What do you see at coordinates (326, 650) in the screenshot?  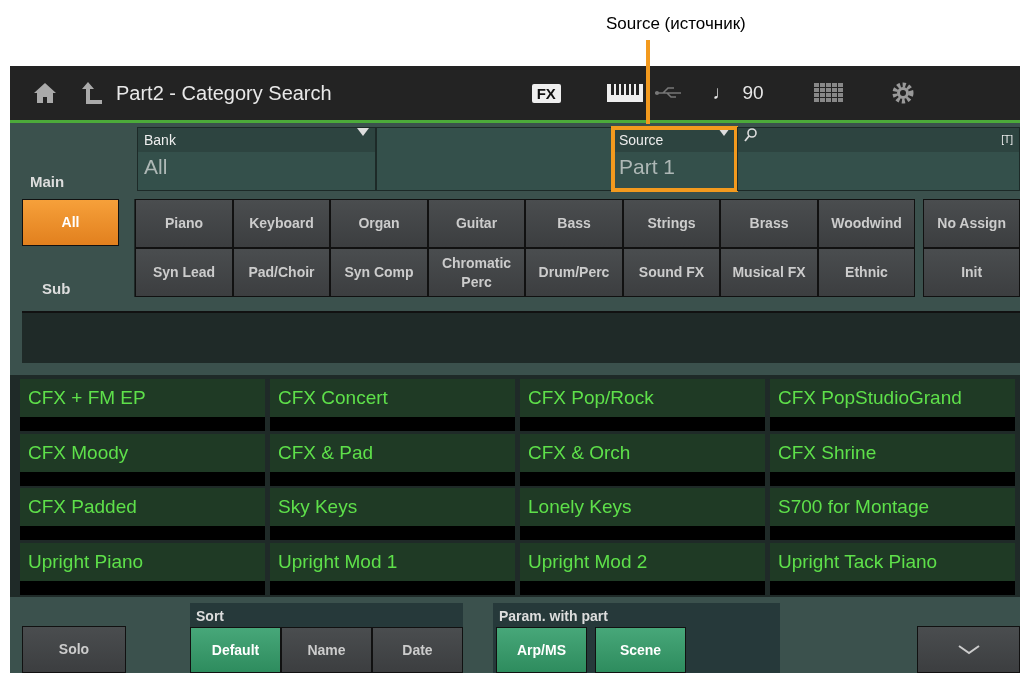 I see `sort-button: Name` at bounding box center [326, 650].